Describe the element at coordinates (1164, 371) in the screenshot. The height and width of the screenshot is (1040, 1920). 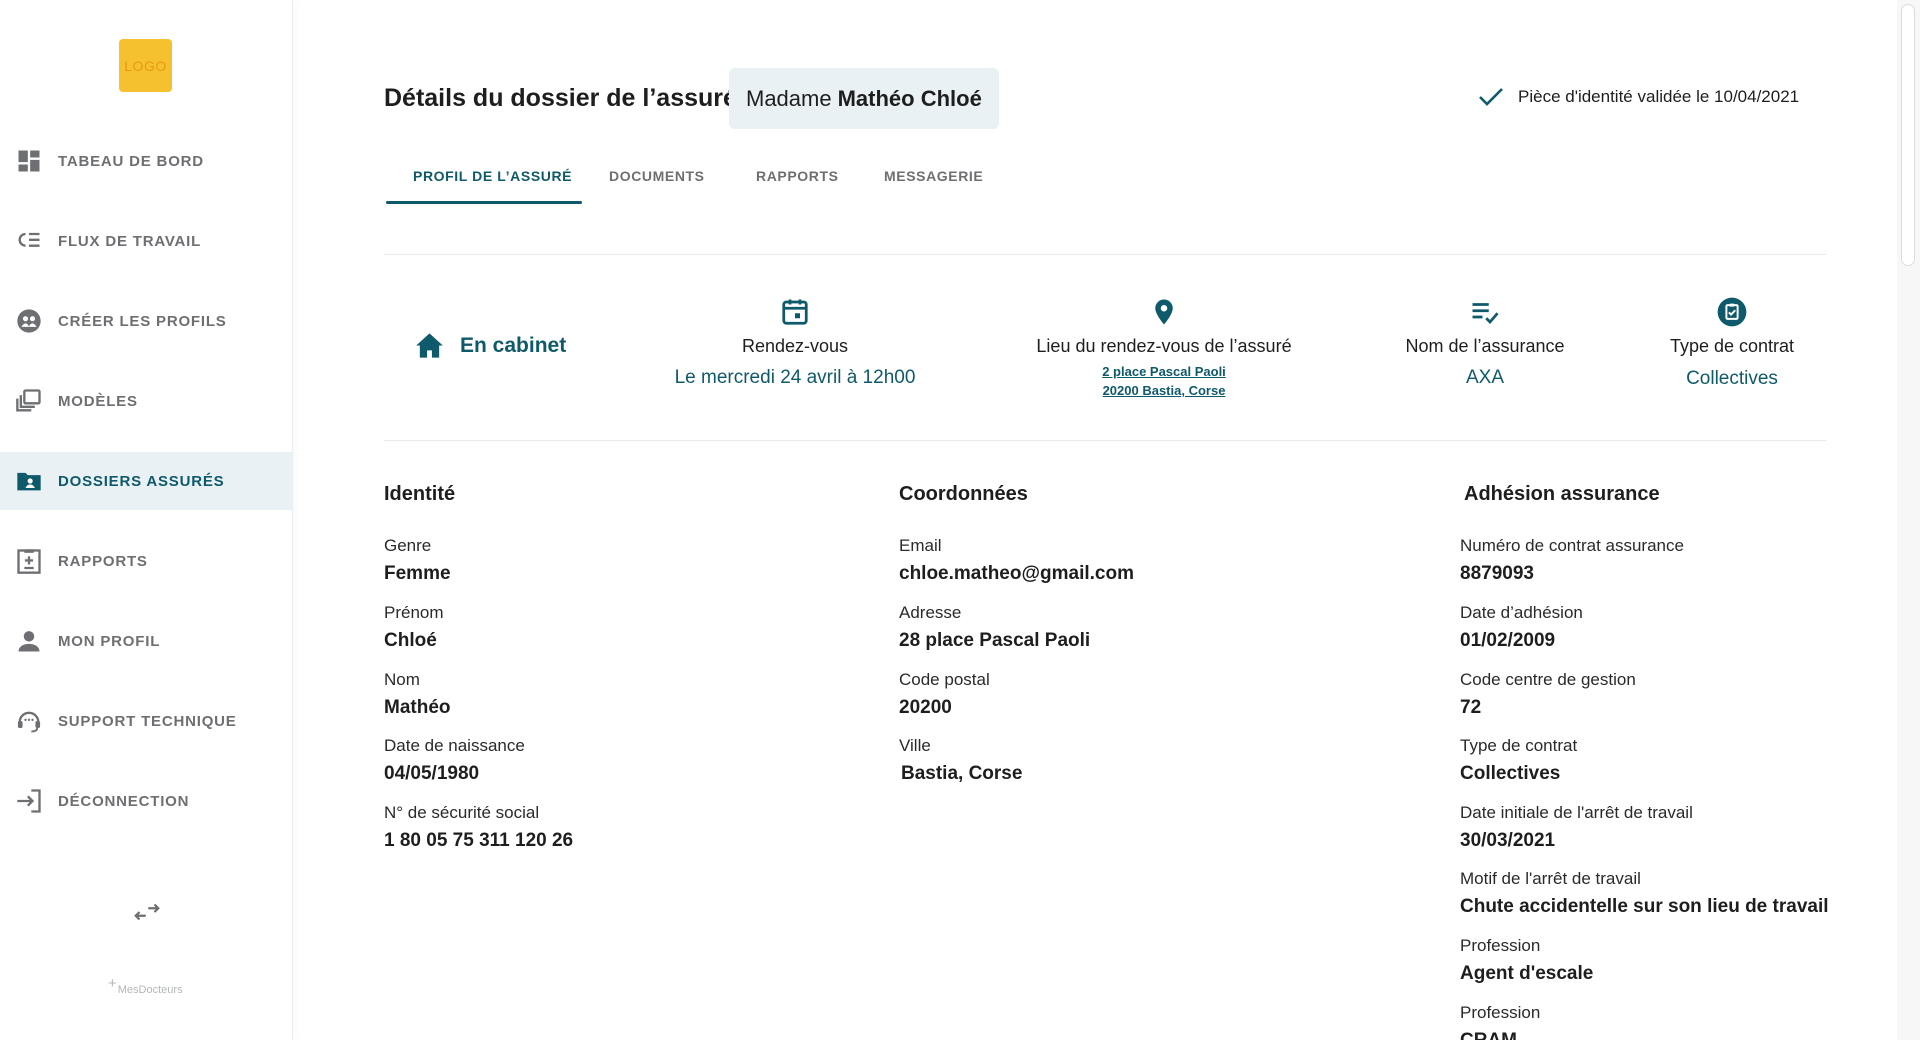
I see `lieu-address-line1: 2 place Pascal Paoli` at that location.